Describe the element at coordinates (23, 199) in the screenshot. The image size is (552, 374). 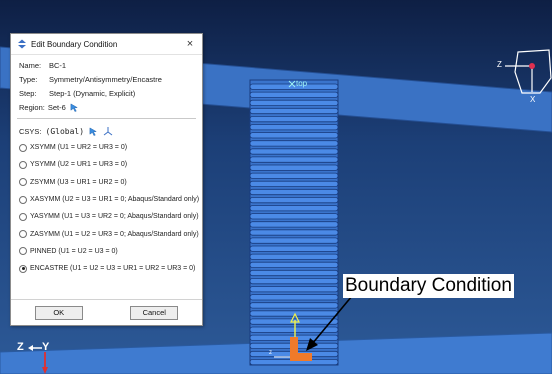
I see `radio-xasymm` at that location.